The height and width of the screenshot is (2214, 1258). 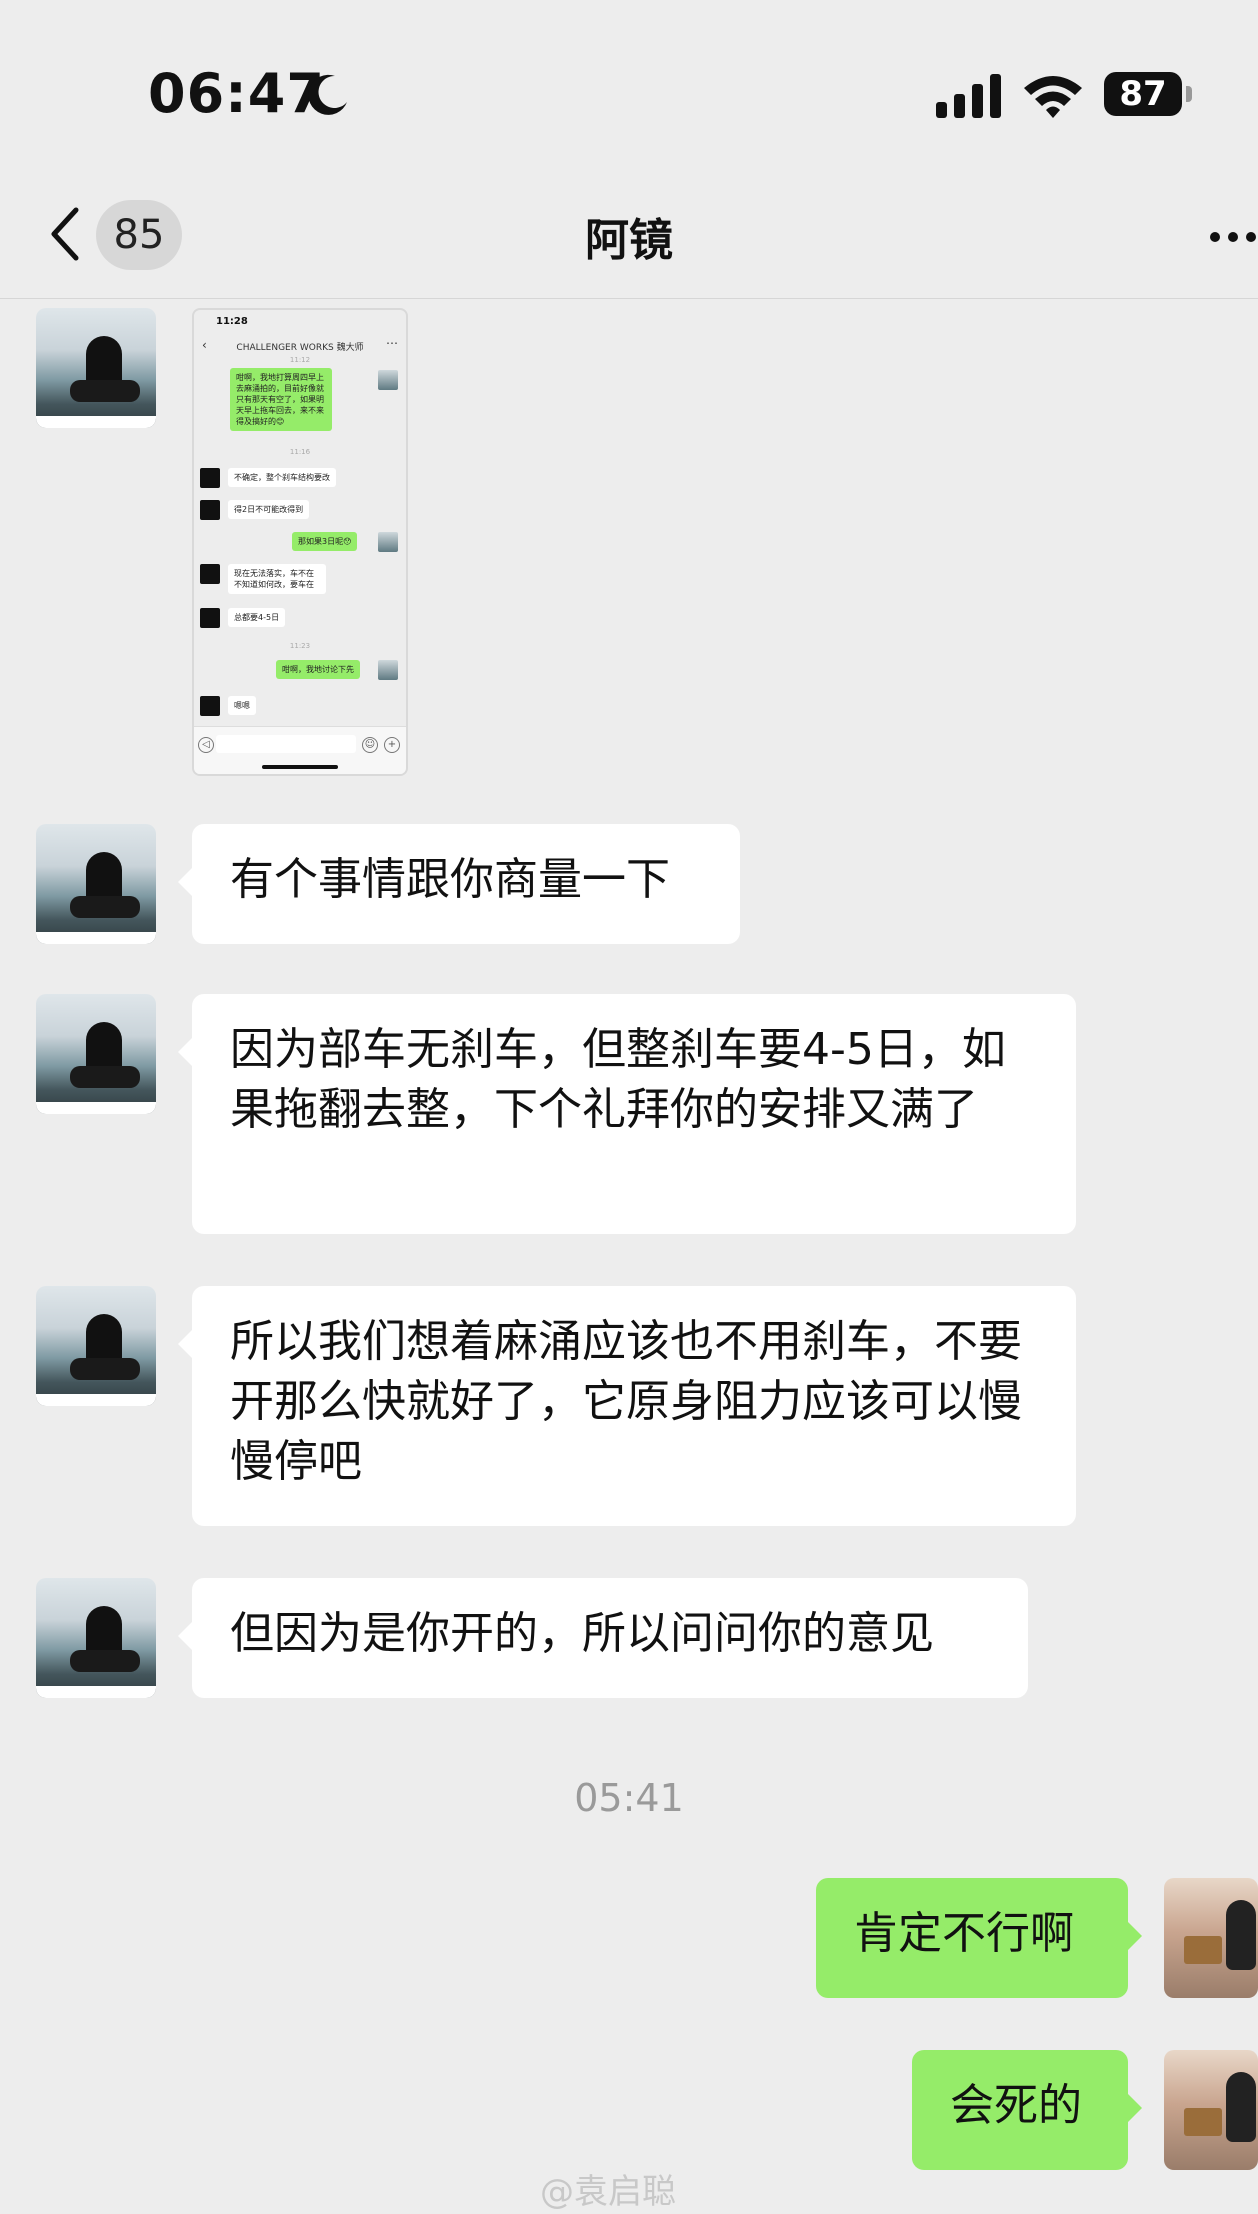 I want to click on chat-title: 阿镜, so click(x=629, y=240).